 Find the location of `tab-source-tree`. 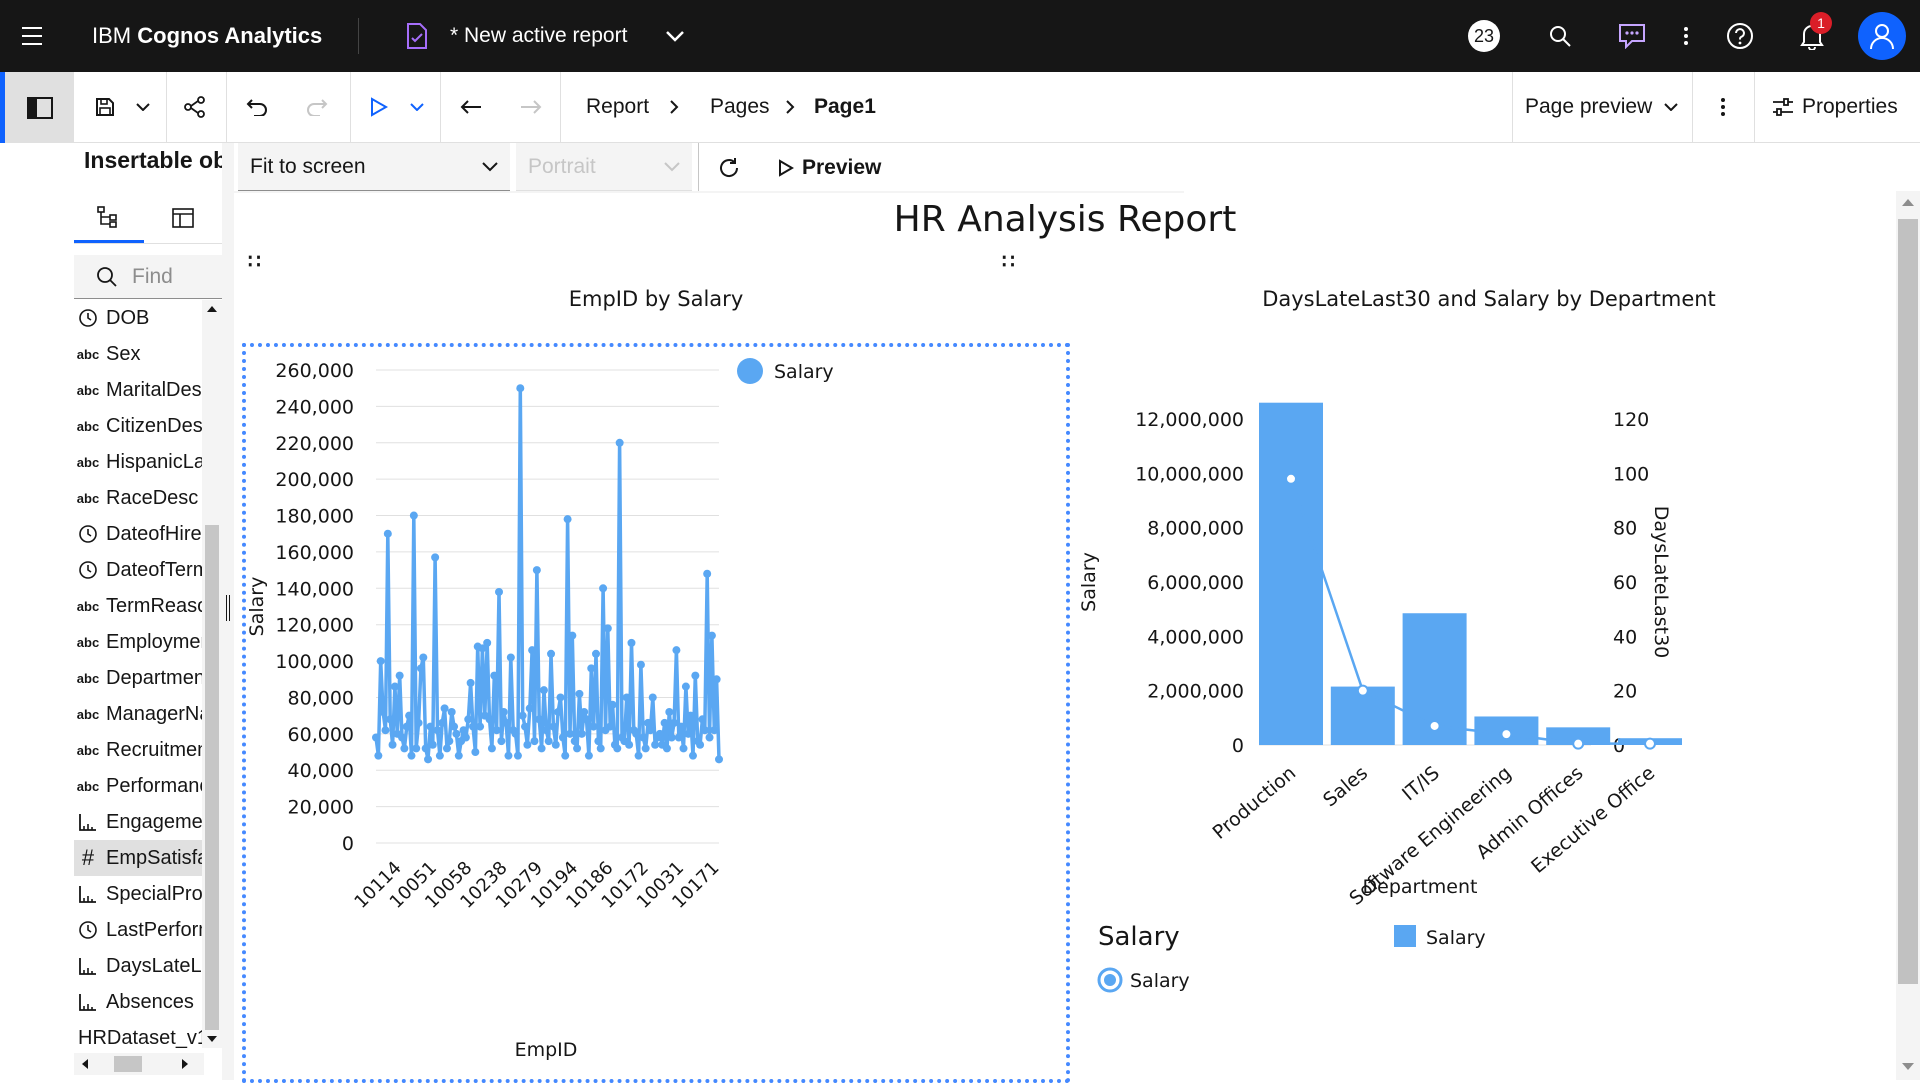

tab-source-tree is located at coordinates (109, 218).